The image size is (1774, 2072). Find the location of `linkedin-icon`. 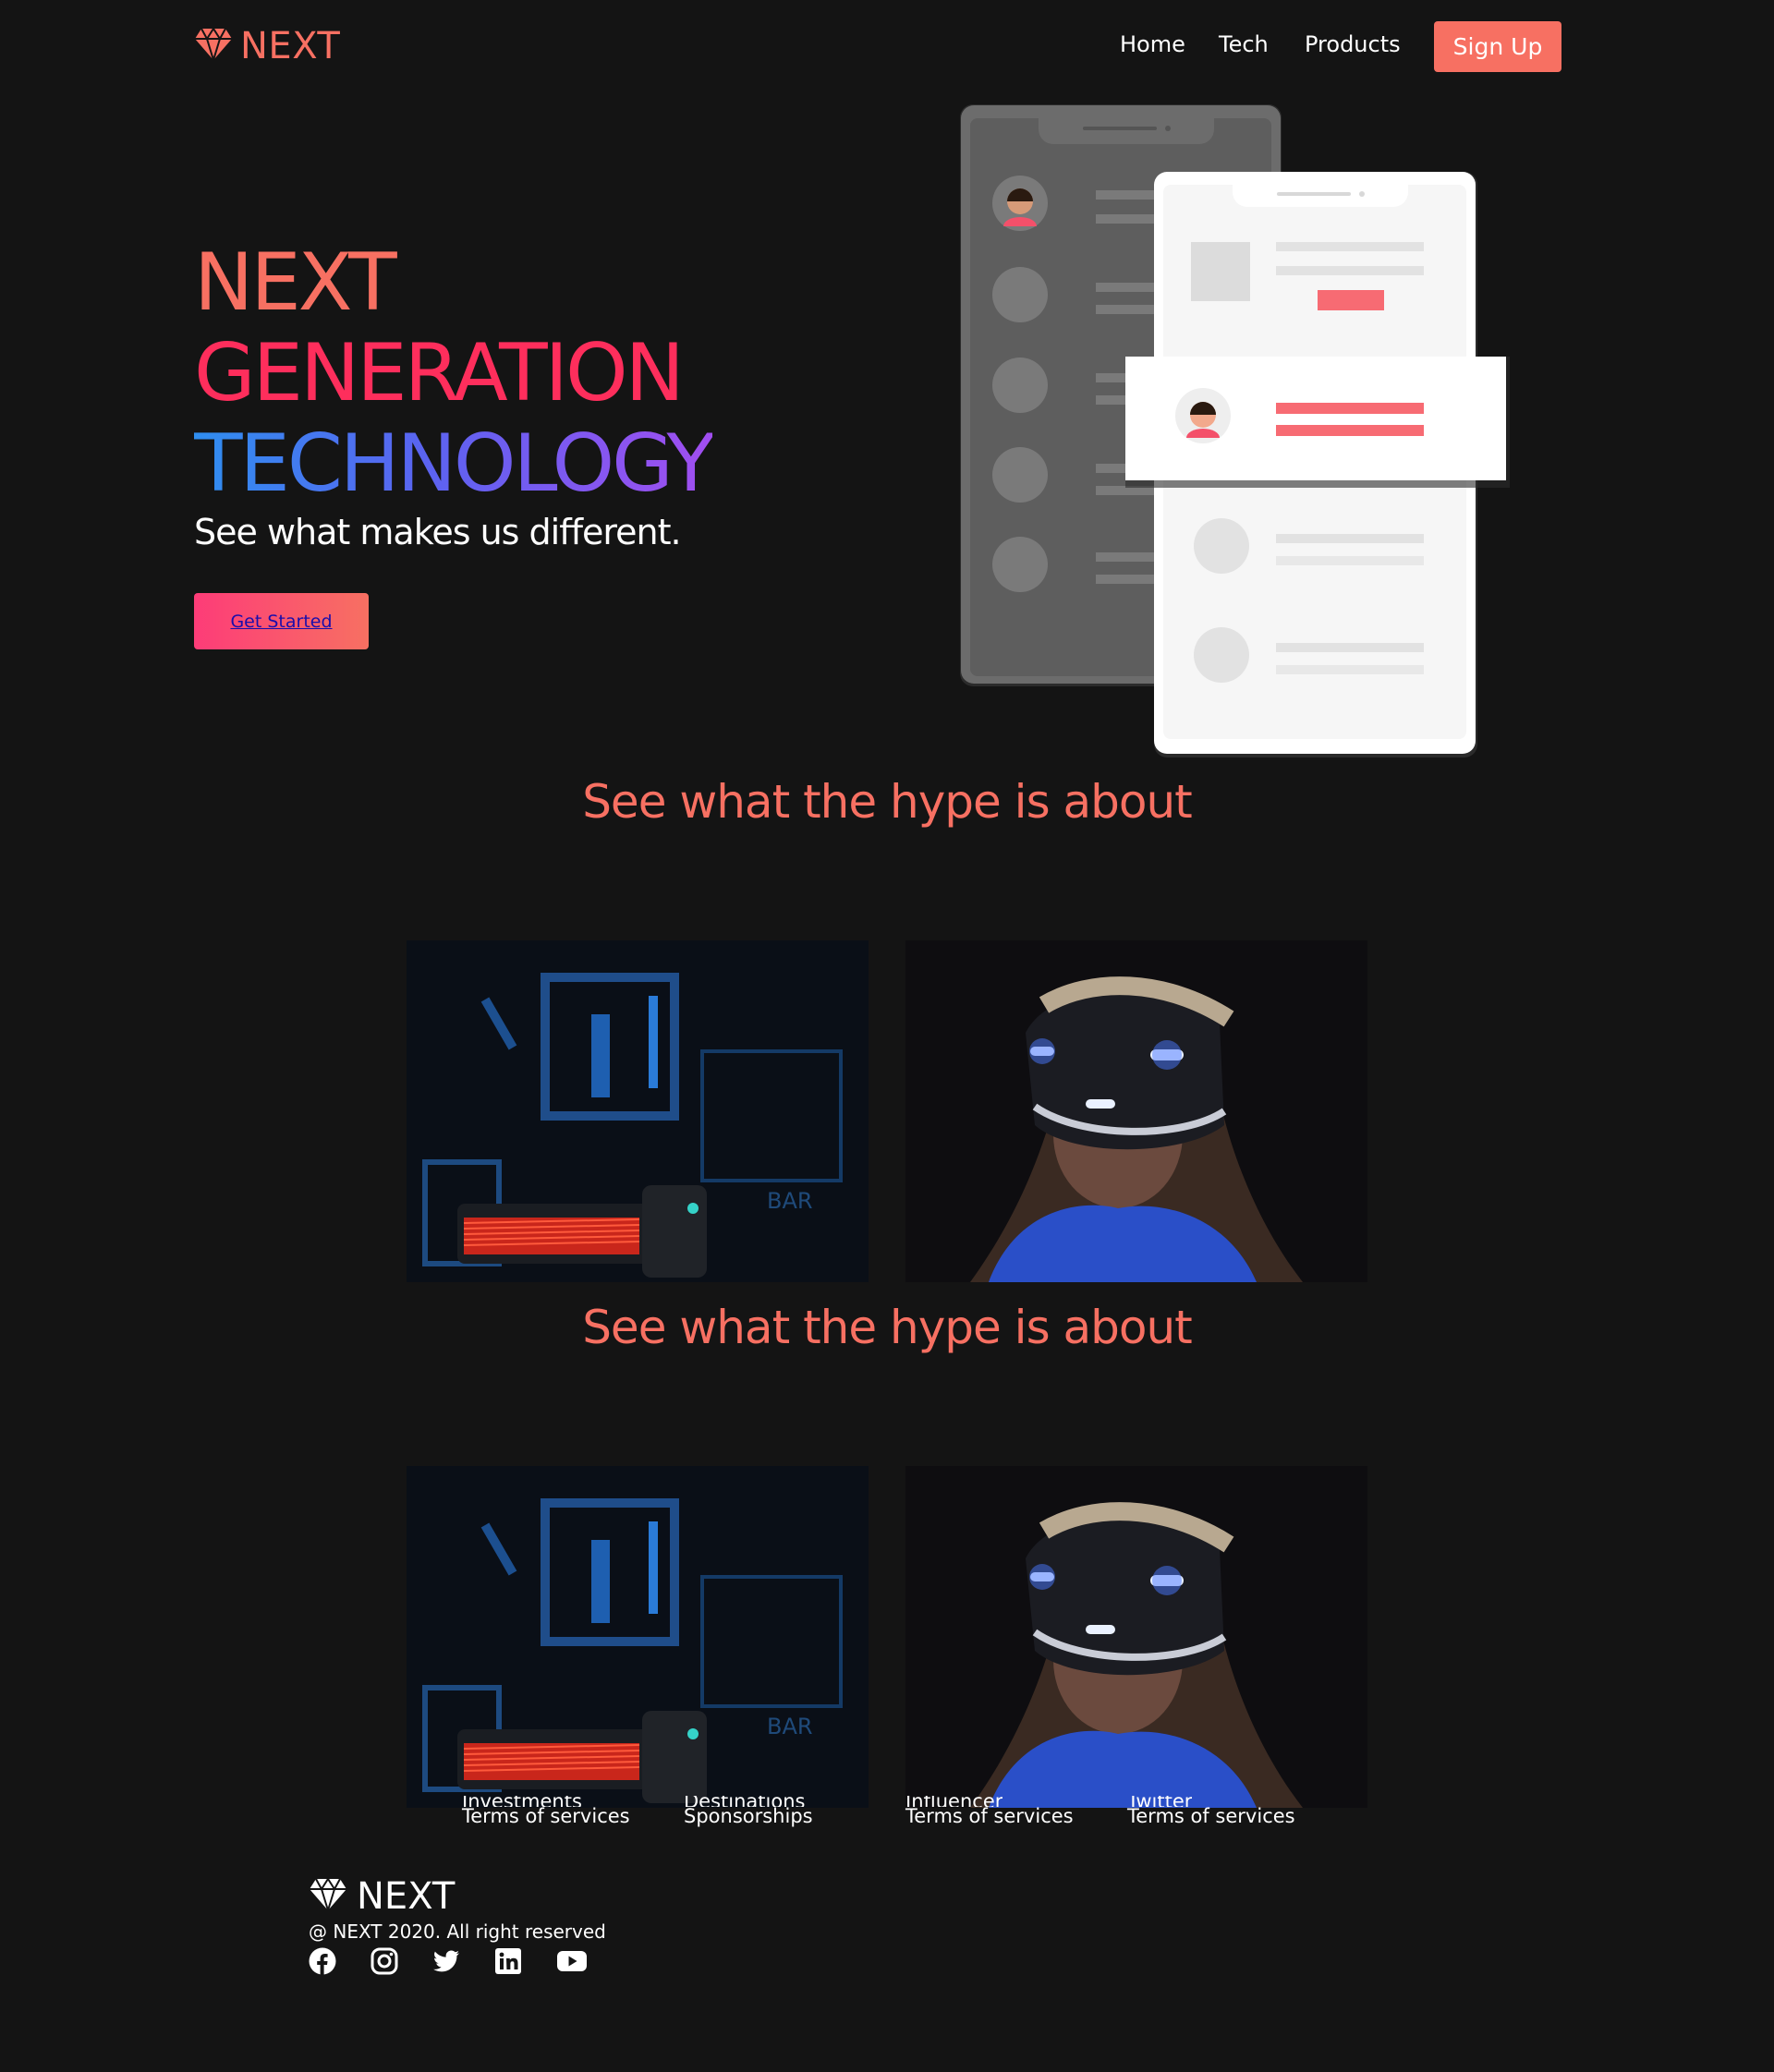

linkedin-icon is located at coordinates (508, 1961).